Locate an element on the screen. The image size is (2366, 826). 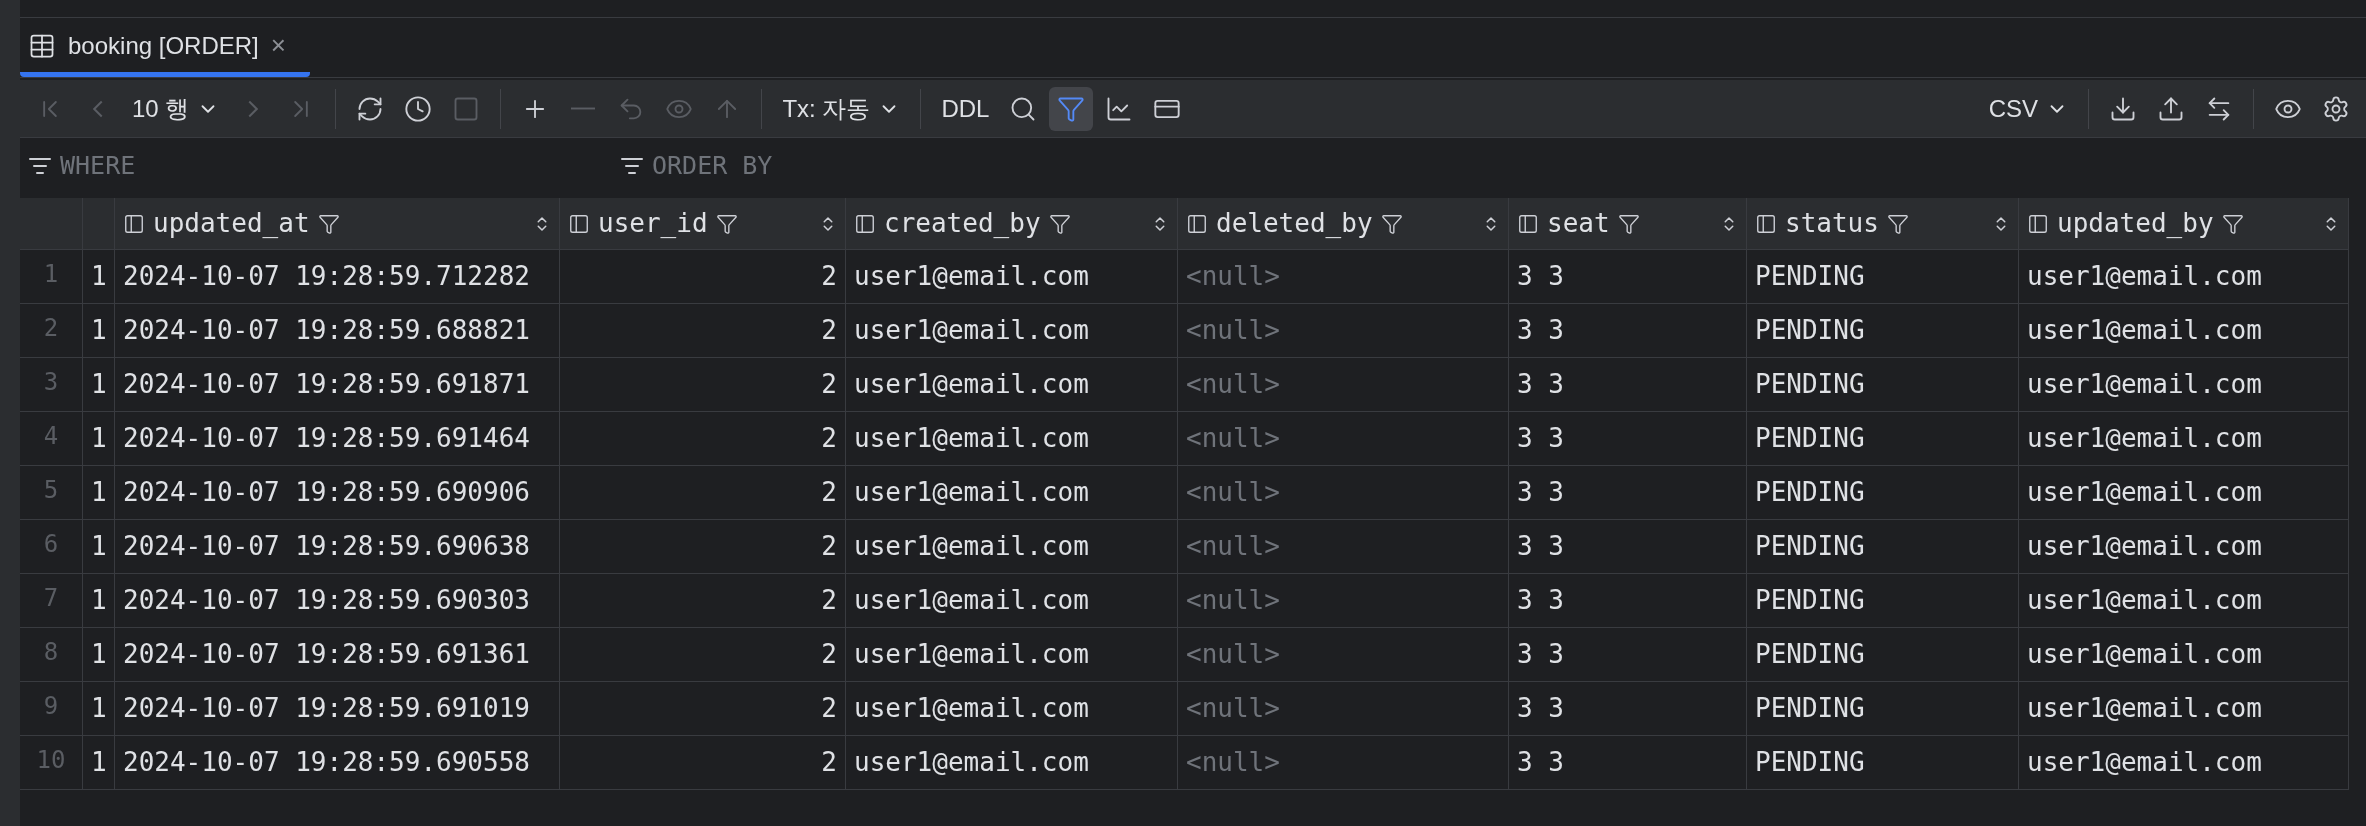
row-number: 5 is located at coordinates (51, 492).